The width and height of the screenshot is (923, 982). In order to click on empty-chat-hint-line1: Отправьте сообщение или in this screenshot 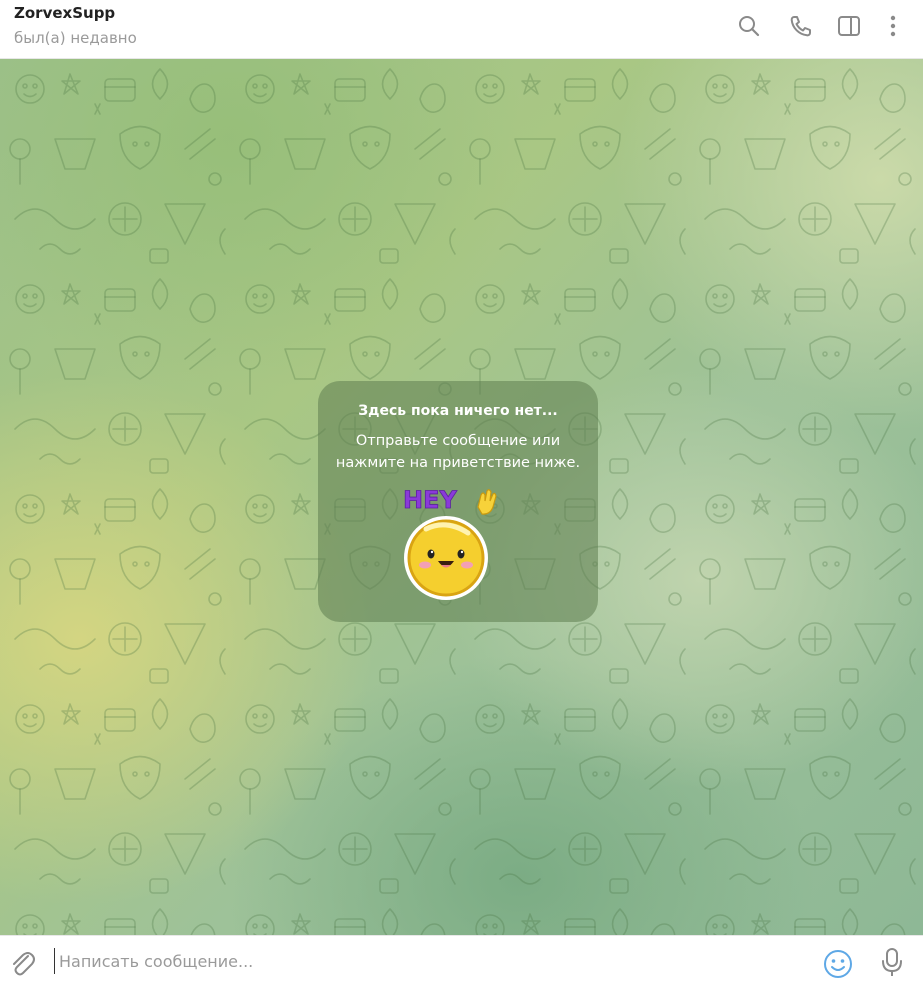, I will do `click(458, 441)`.